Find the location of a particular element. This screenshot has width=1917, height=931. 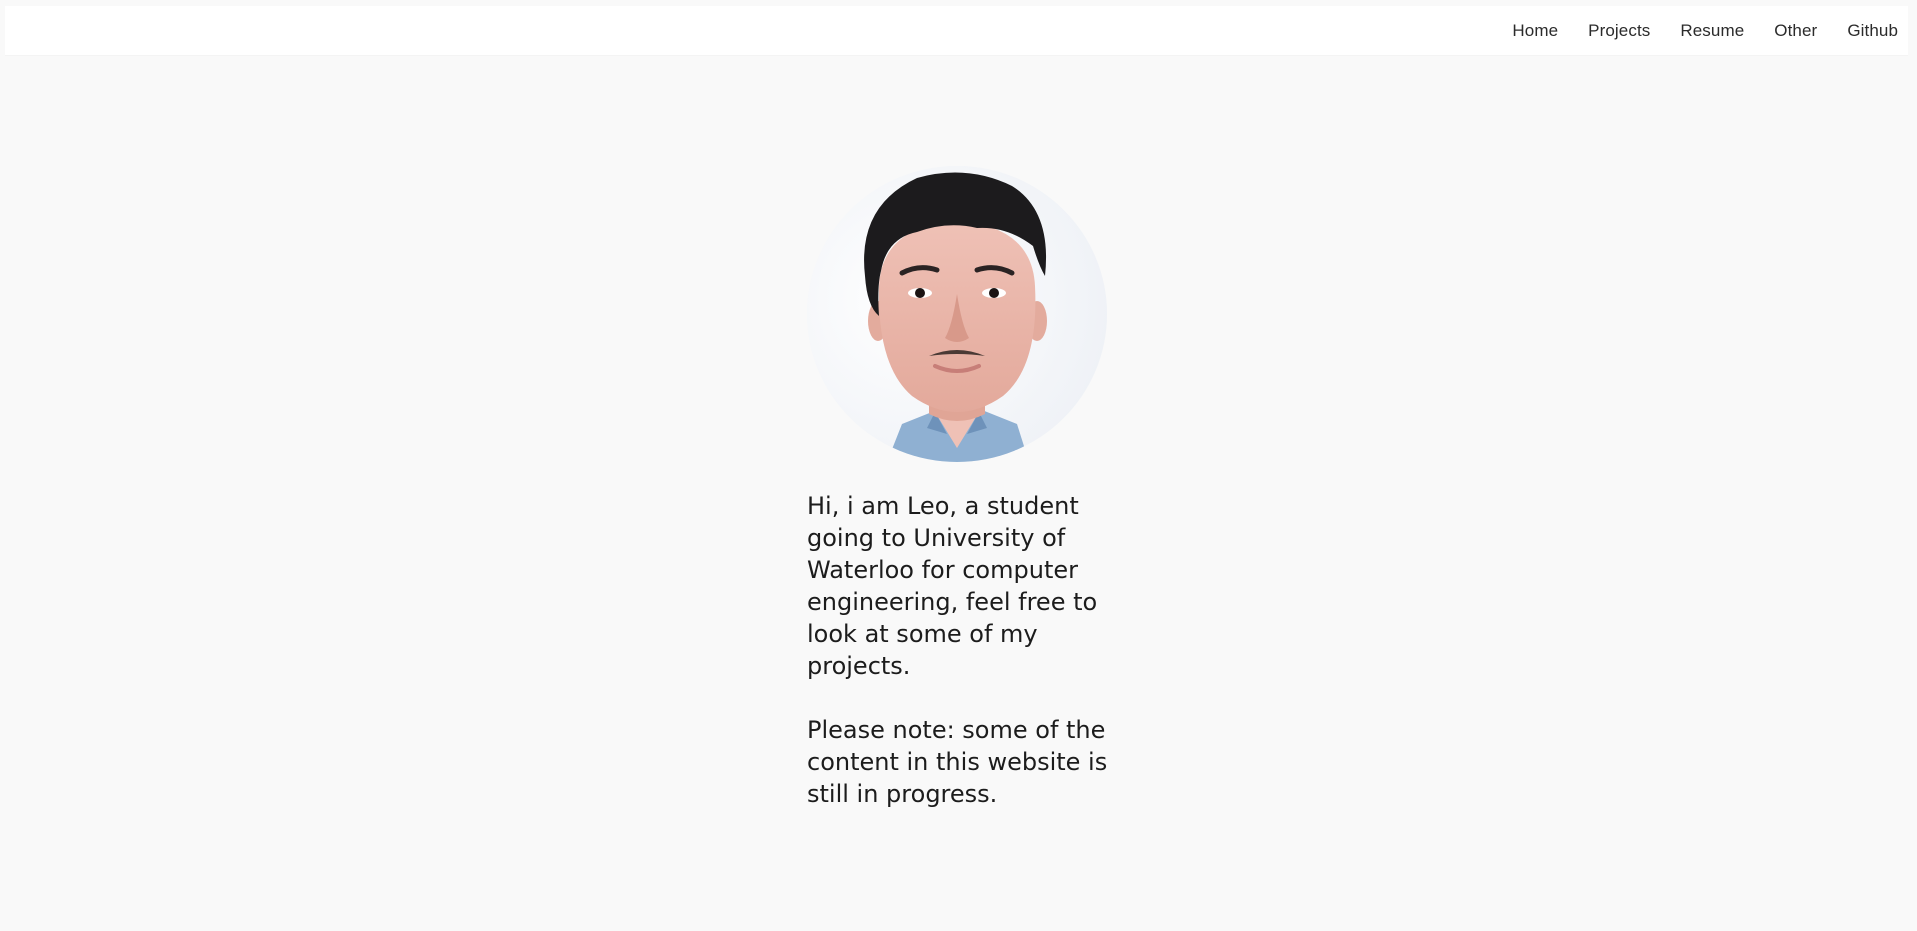

nav-link-github: Github is located at coordinates (1872, 31).